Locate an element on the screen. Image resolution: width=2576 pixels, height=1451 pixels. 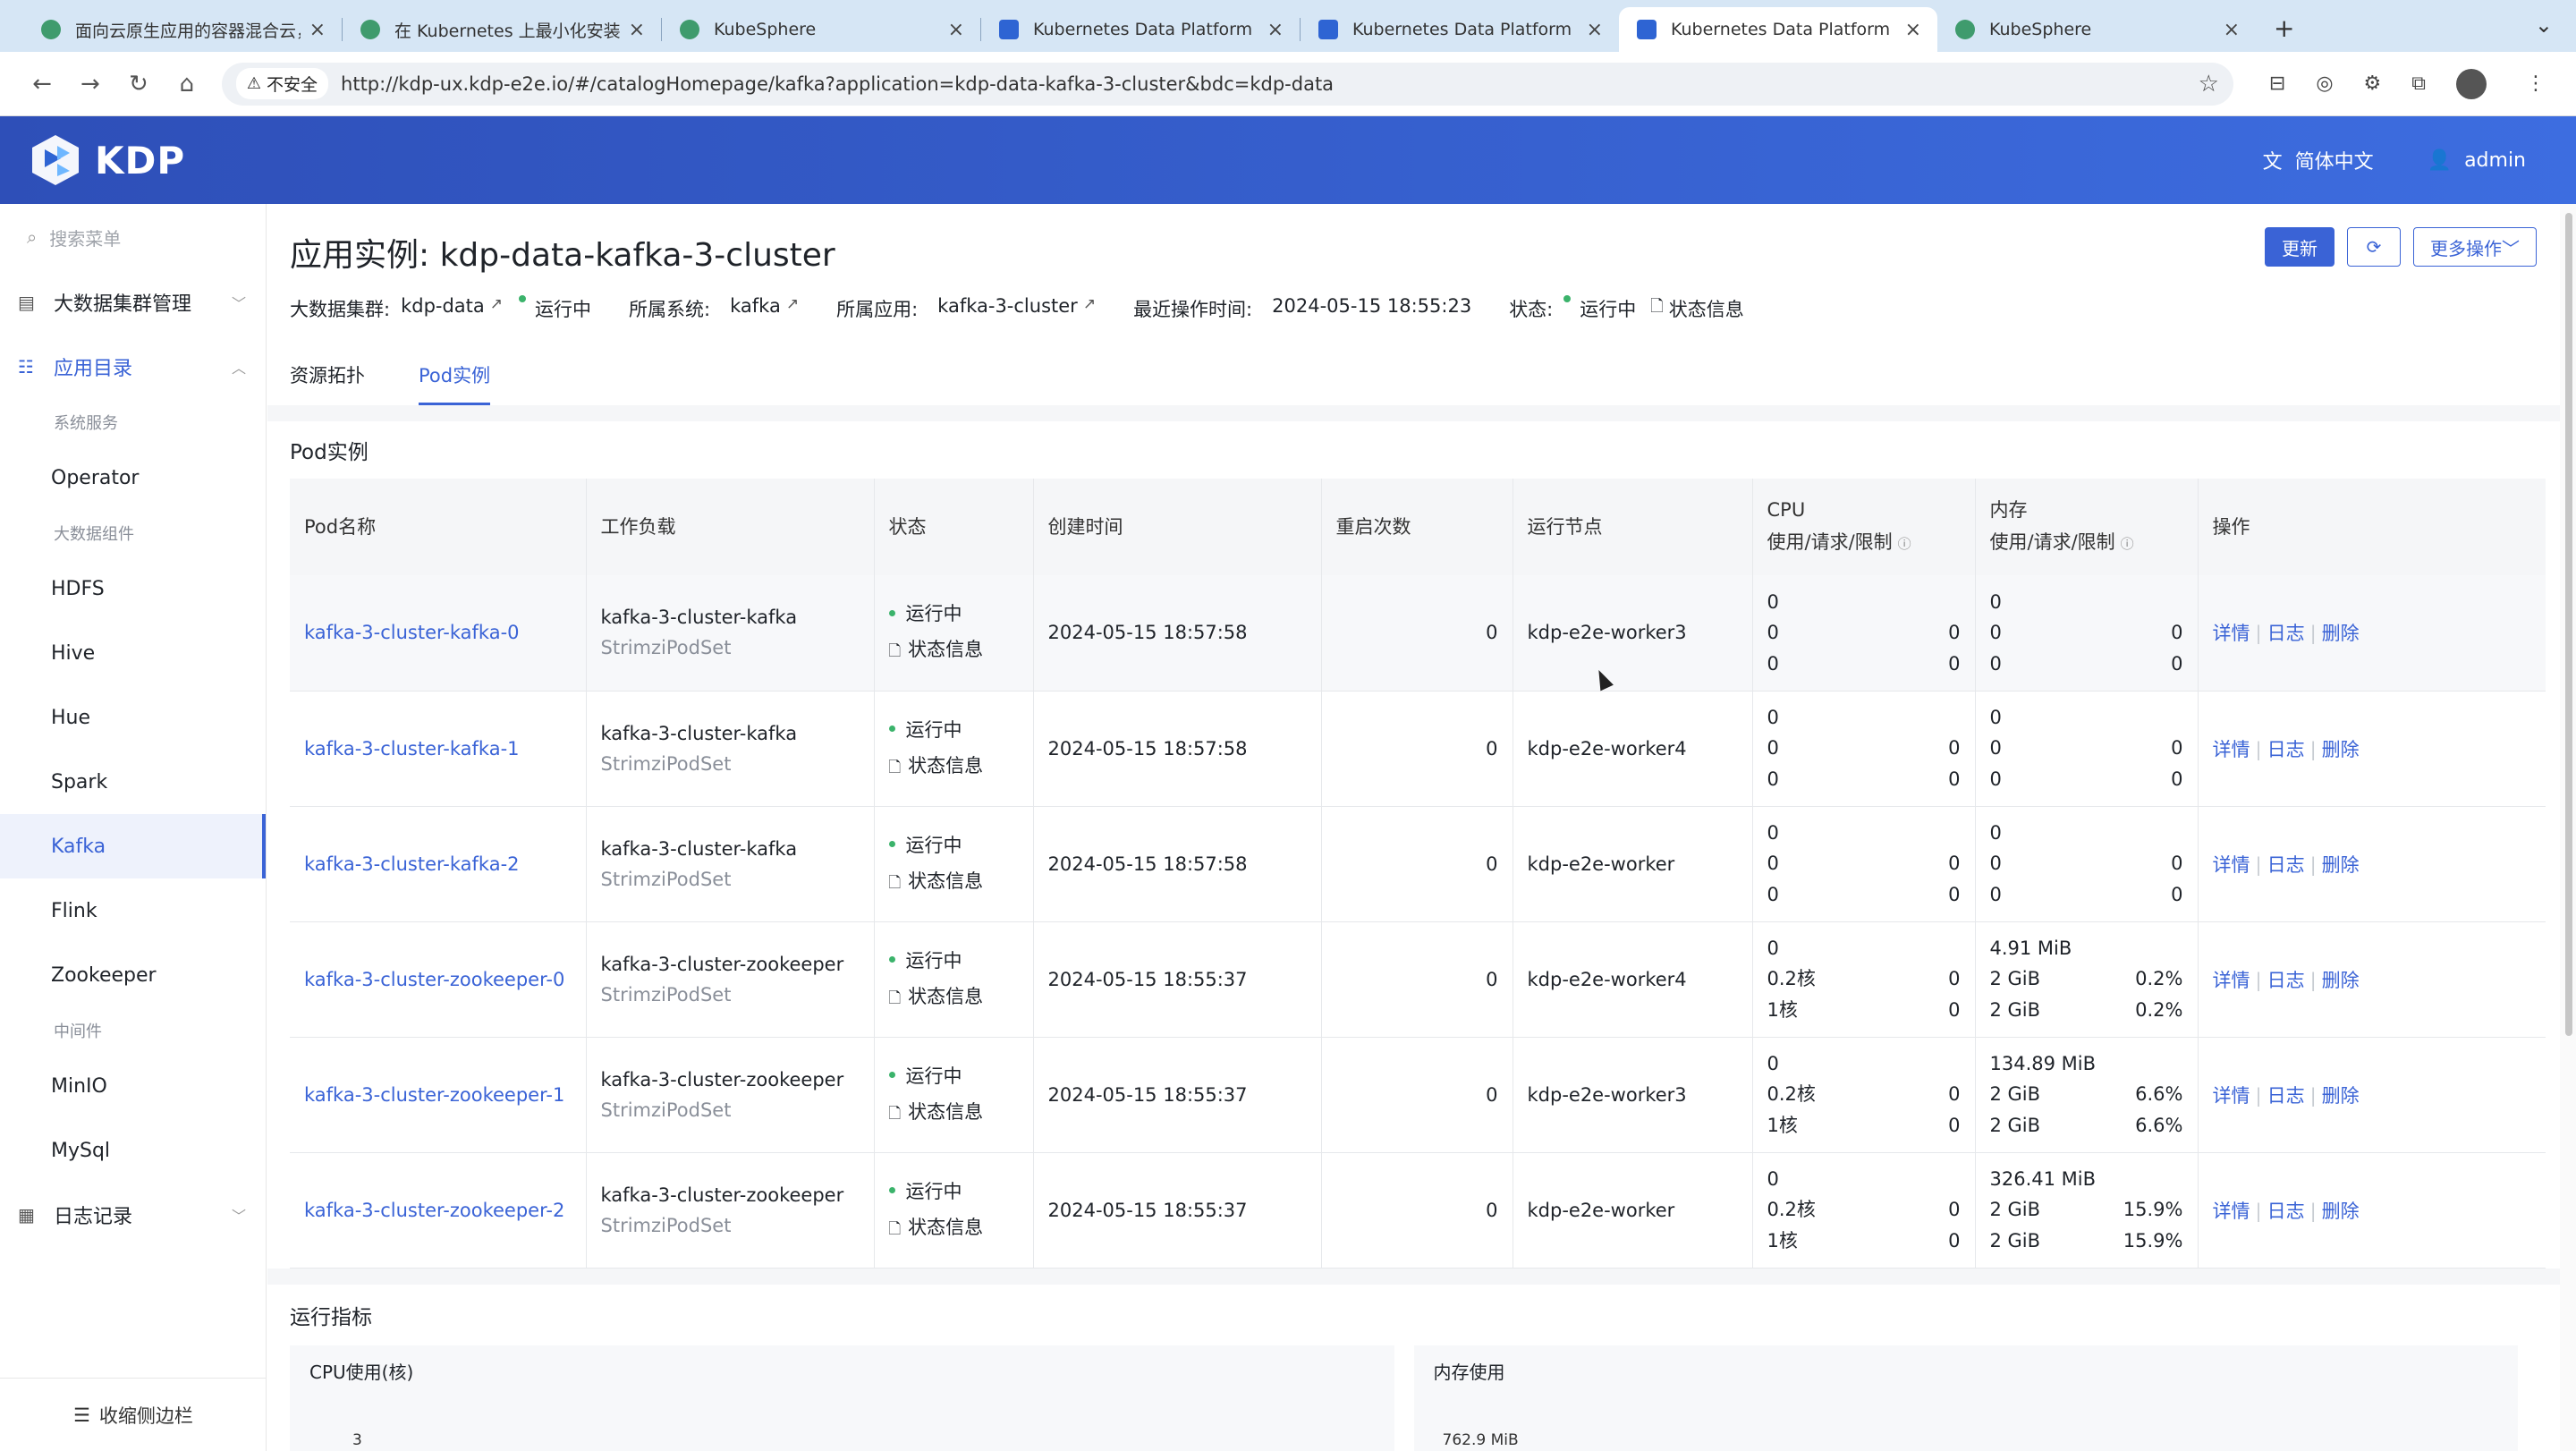
pod-name-link: kafka-3-cluster-zookeeper-2 is located at coordinates (438, 1211).